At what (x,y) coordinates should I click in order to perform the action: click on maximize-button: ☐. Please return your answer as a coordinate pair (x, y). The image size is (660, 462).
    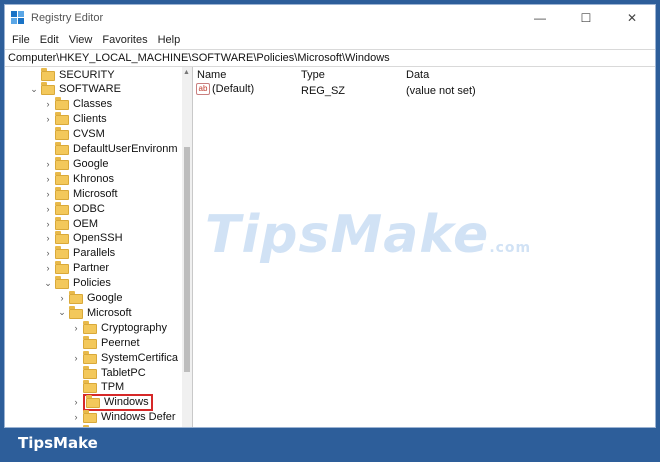
    Looking at the image, I should click on (586, 18).